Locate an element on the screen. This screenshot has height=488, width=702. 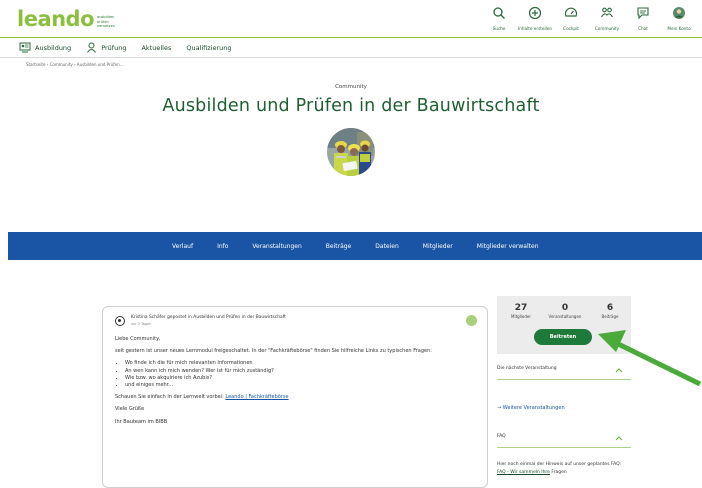
user-avatar-icon is located at coordinates (120, 321).